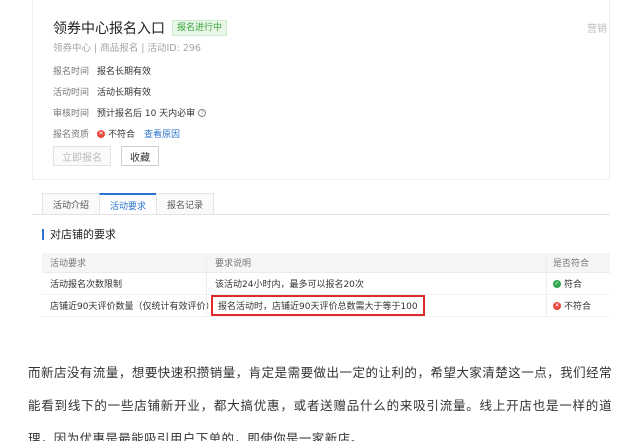 The height and width of the screenshot is (441, 640). Describe the element at coordinates (109, 29) in the screenshot. I see `activity-title: 领券中心报名入口` at that location.